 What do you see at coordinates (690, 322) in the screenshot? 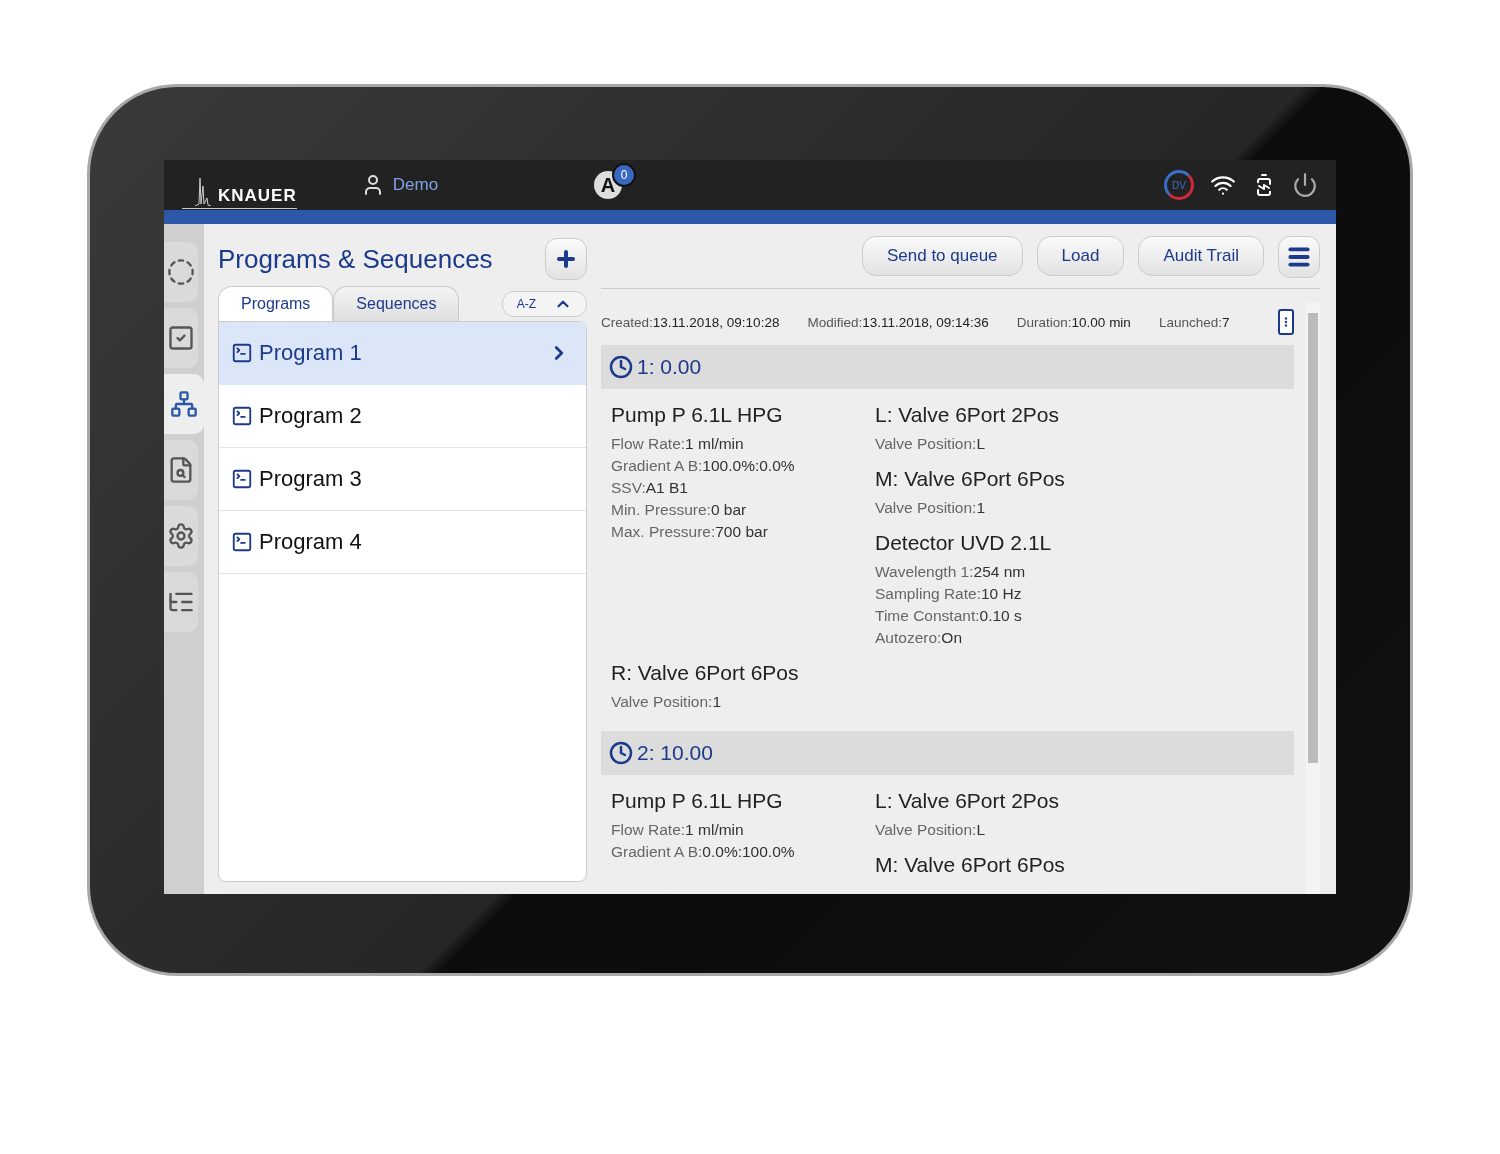
I see `meta-info: Created:13.11.2018, 09:10:28` at bounding box center [690, 322].